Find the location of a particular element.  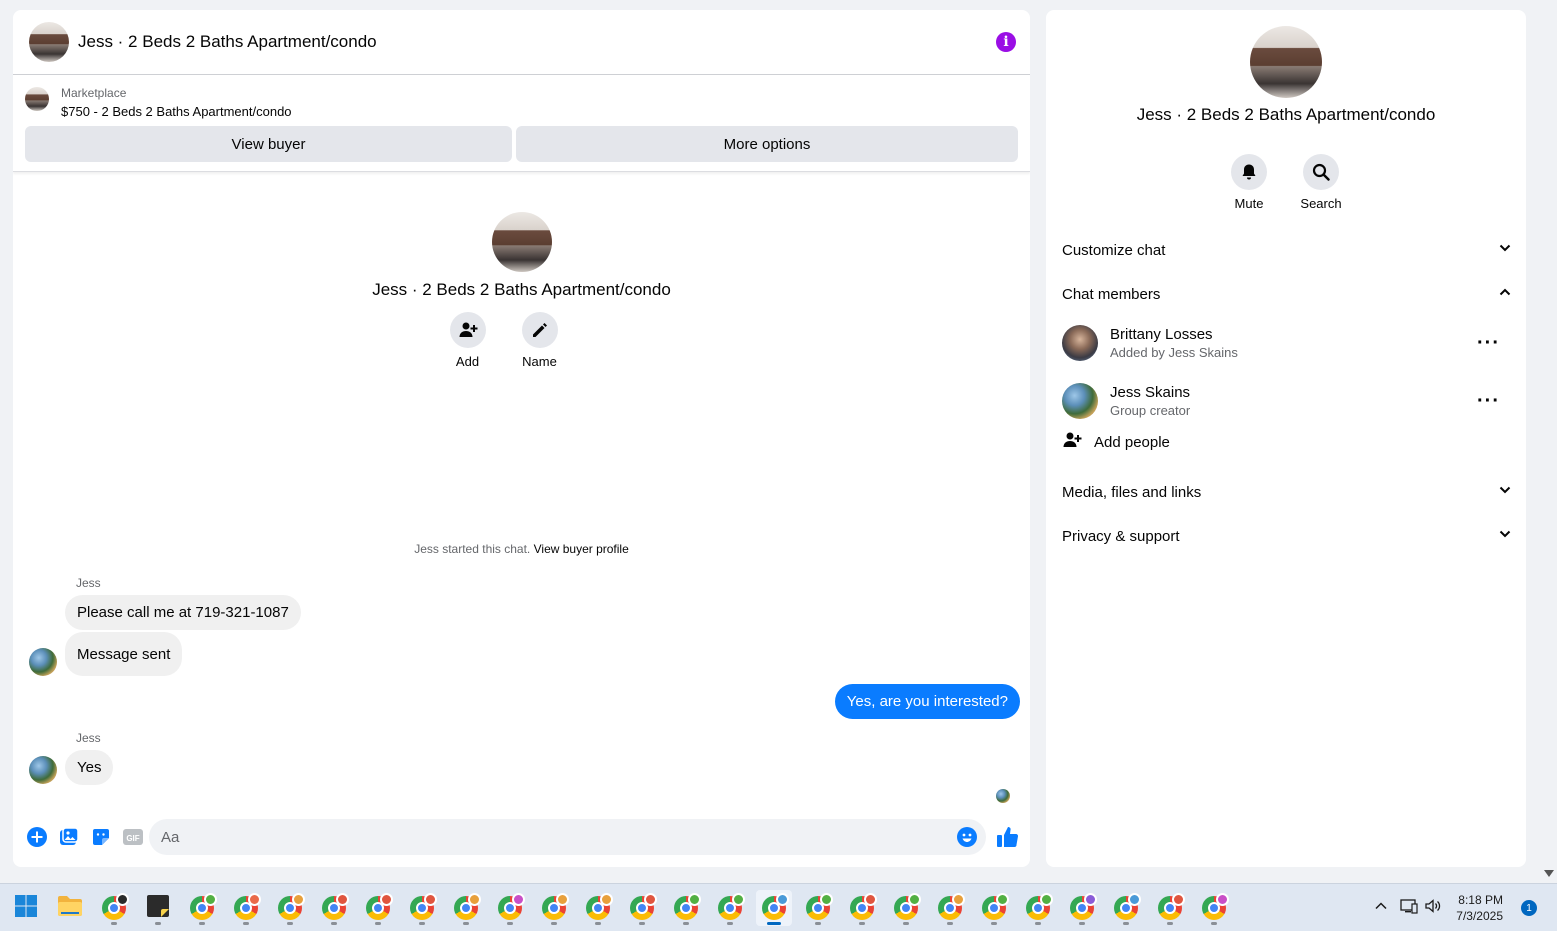

mute-button: Mute is located at coordinates (1249, 182).